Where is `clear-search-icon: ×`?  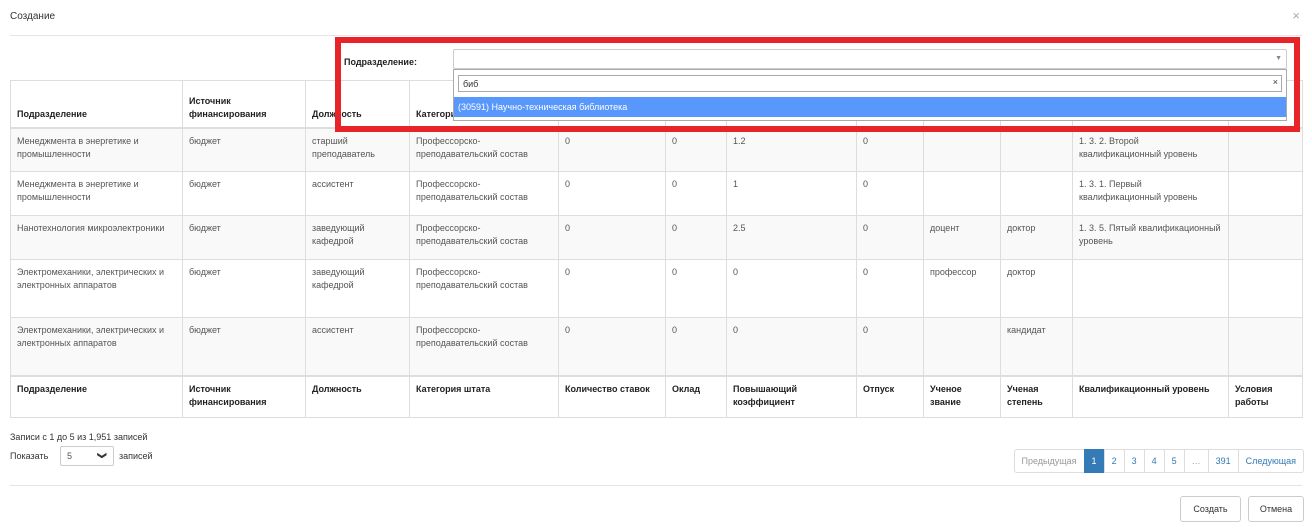 clear-search-icon: × is located at coordinates (1275, 82).